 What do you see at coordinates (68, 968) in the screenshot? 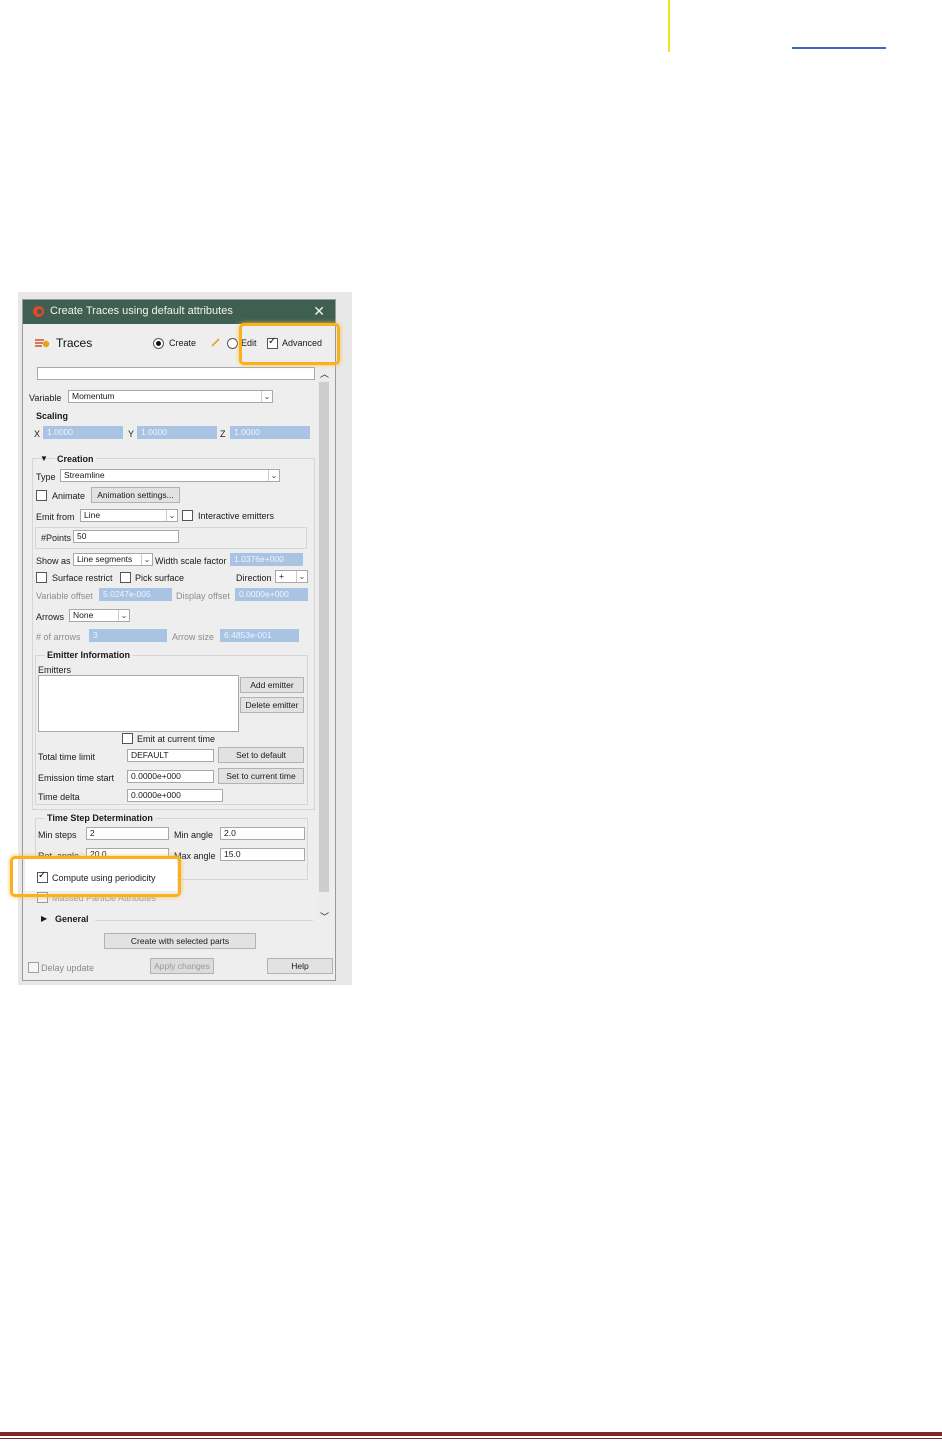
I see `delay-update-label: Delay update` at bounding box center [68, 968].